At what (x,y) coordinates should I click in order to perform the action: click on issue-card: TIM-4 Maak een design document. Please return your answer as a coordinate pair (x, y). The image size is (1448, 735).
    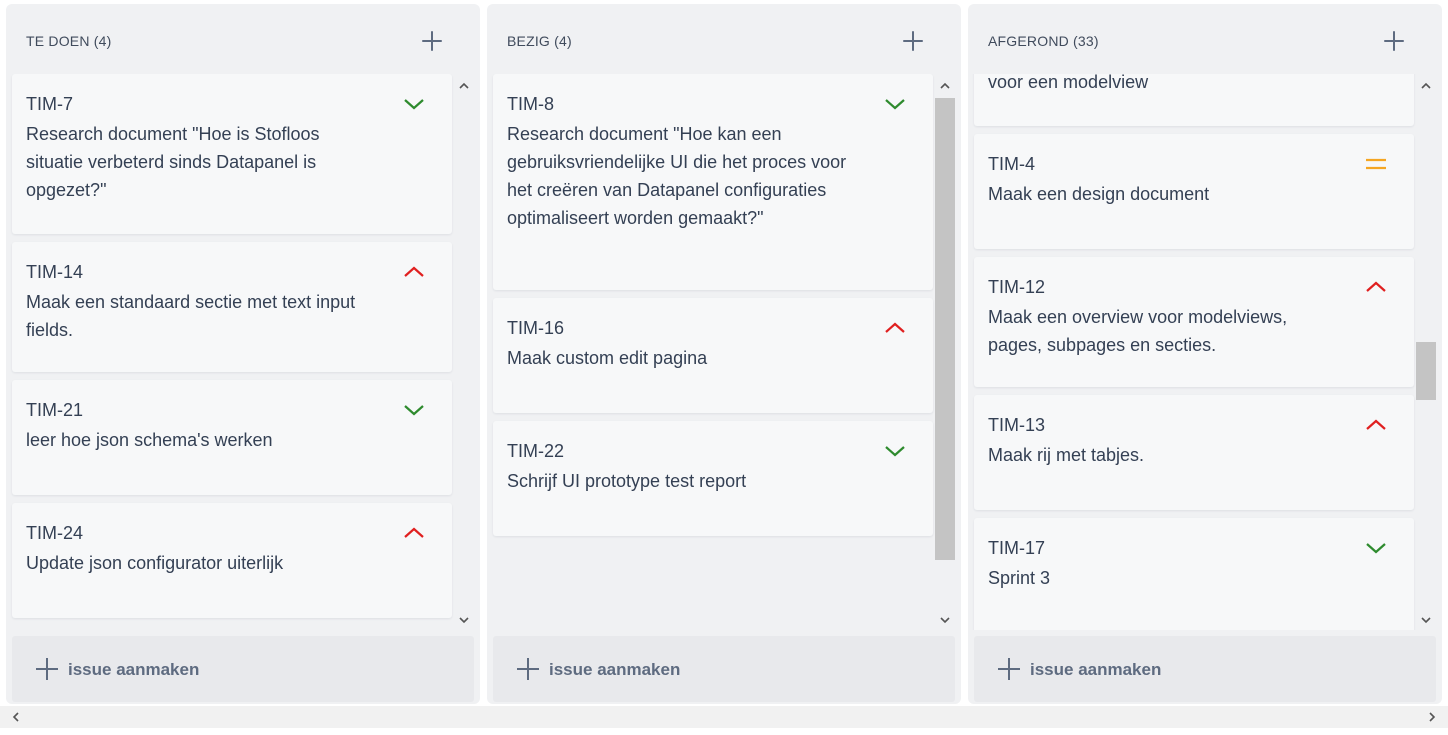
    Looking at the image, I should click on (1194, 191).